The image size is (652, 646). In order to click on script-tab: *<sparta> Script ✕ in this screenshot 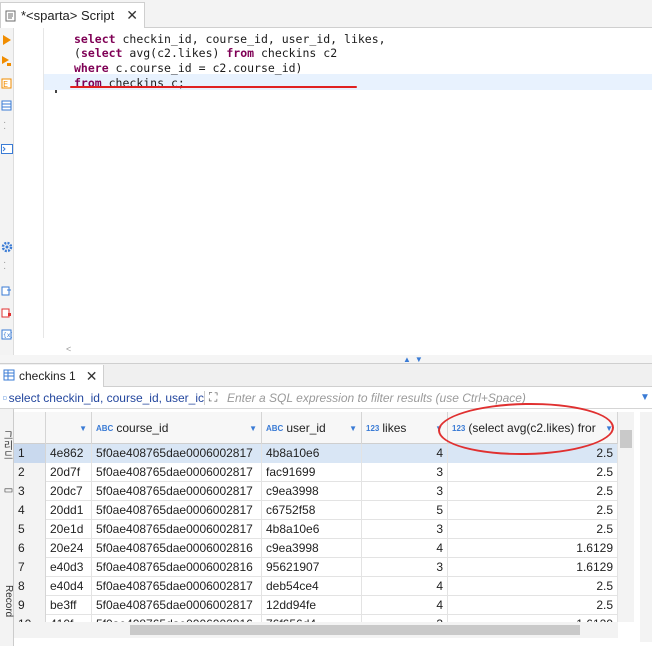, I will do `click(72, 15)`.